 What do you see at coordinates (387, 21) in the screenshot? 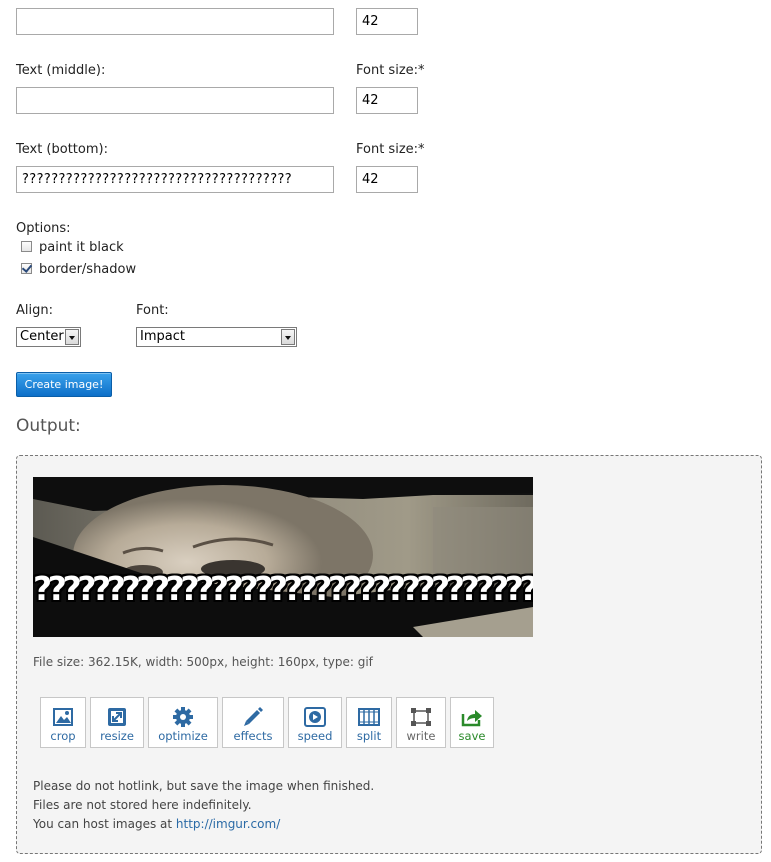
I see `font-size-top-input: 42` at bounding box center [387, 21].